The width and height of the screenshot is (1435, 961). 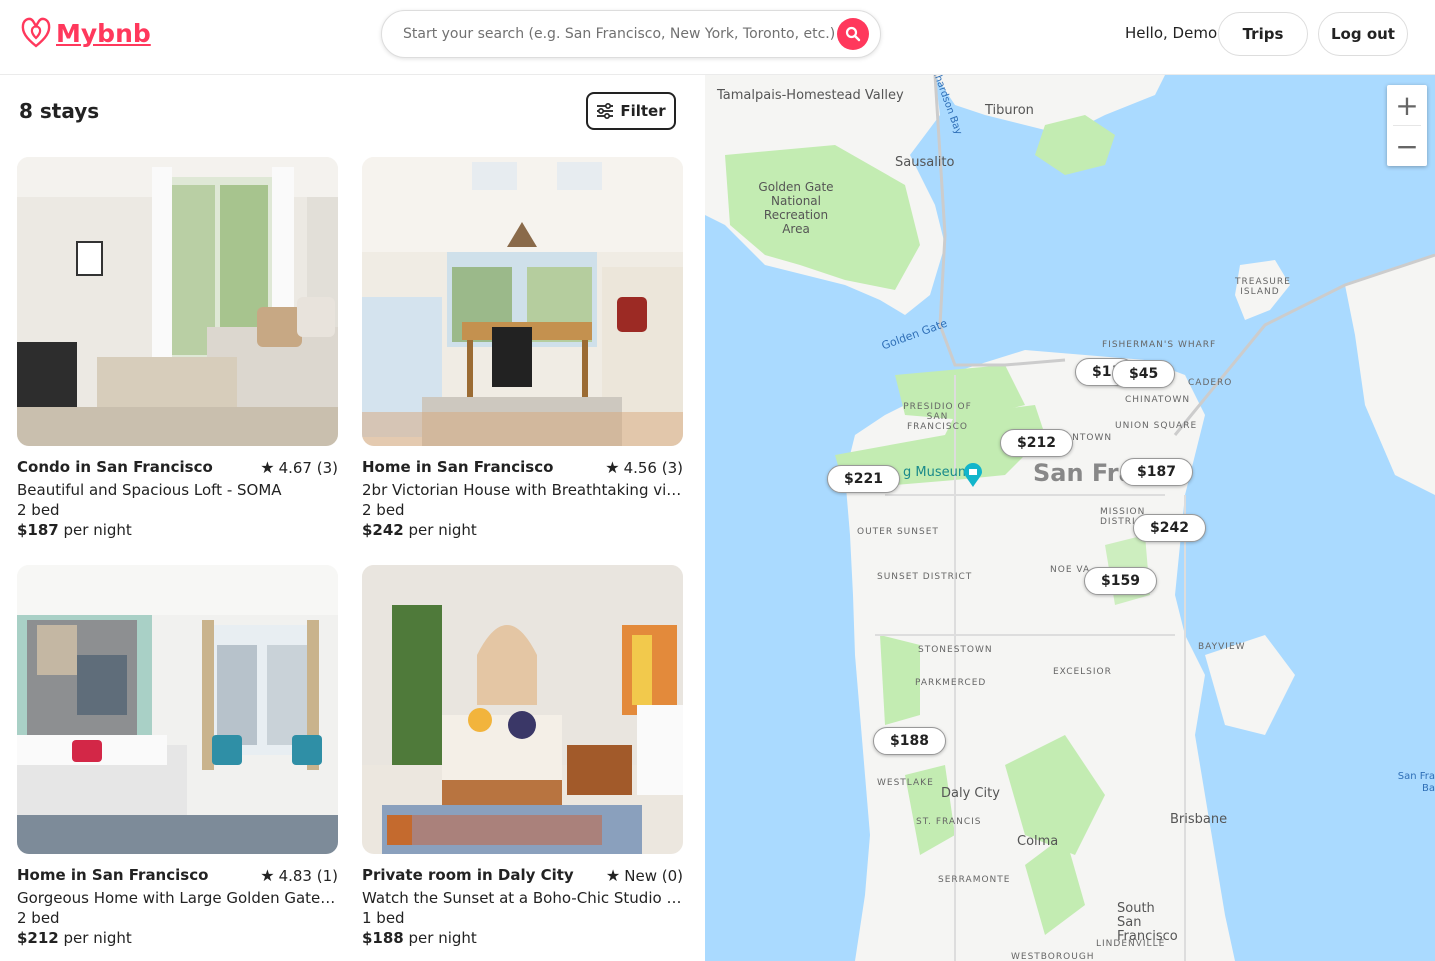 What do you see at coordinates (951, 683) in the screenshot?
I see `map-label: PARKMERCED` at bounding box center [951, 683].